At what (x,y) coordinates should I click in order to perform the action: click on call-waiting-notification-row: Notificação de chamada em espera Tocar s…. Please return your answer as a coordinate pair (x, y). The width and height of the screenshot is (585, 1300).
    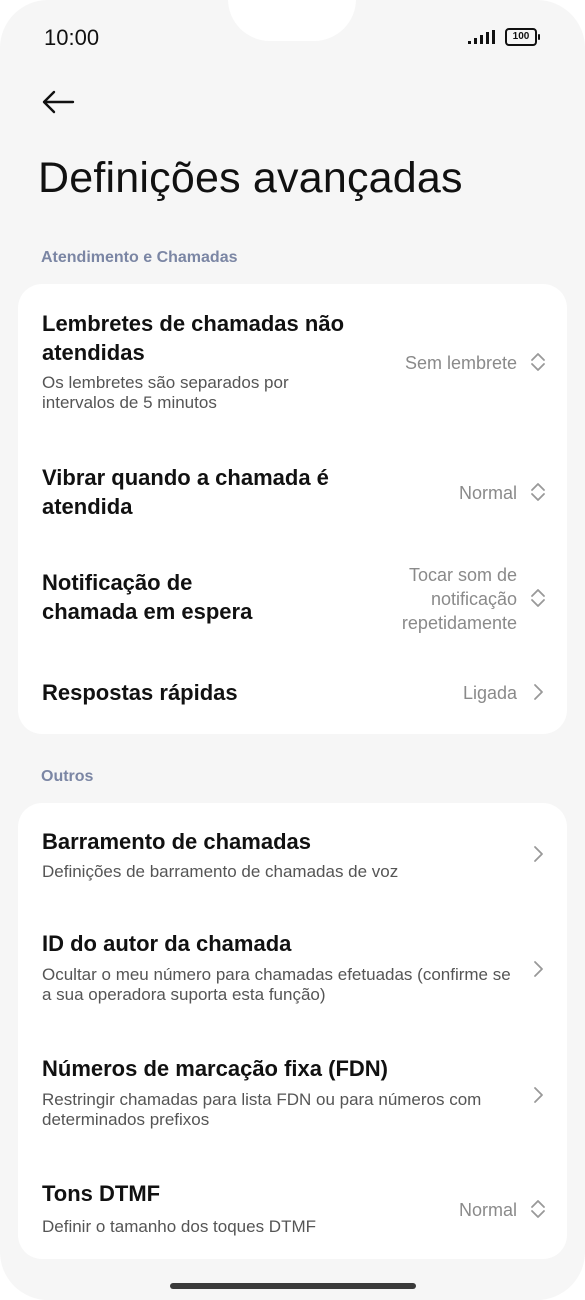
    Looking at the image, I should click on (292, 599).